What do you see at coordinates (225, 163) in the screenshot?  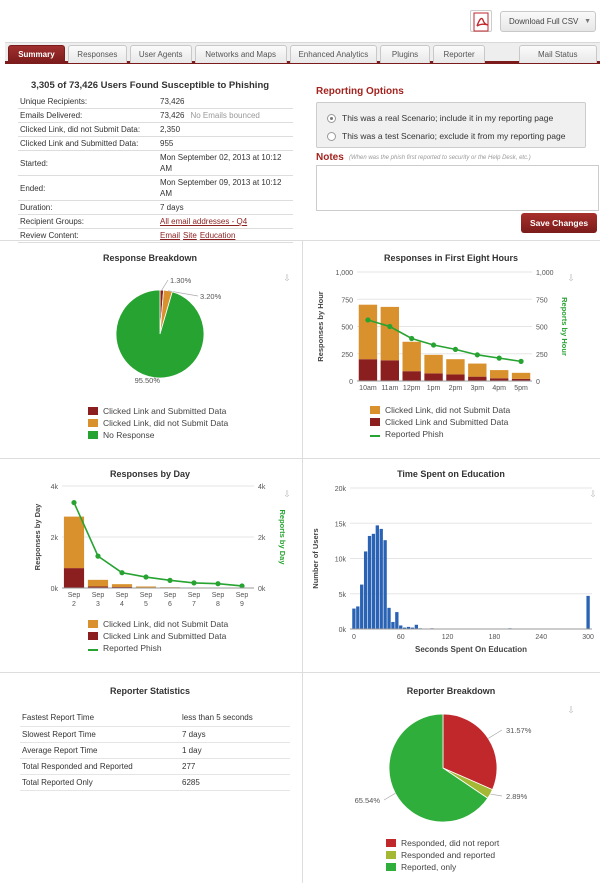 I see `row-value: Mon September 02, 2013 at 10:12 AM` at bounding box center [225, 163].